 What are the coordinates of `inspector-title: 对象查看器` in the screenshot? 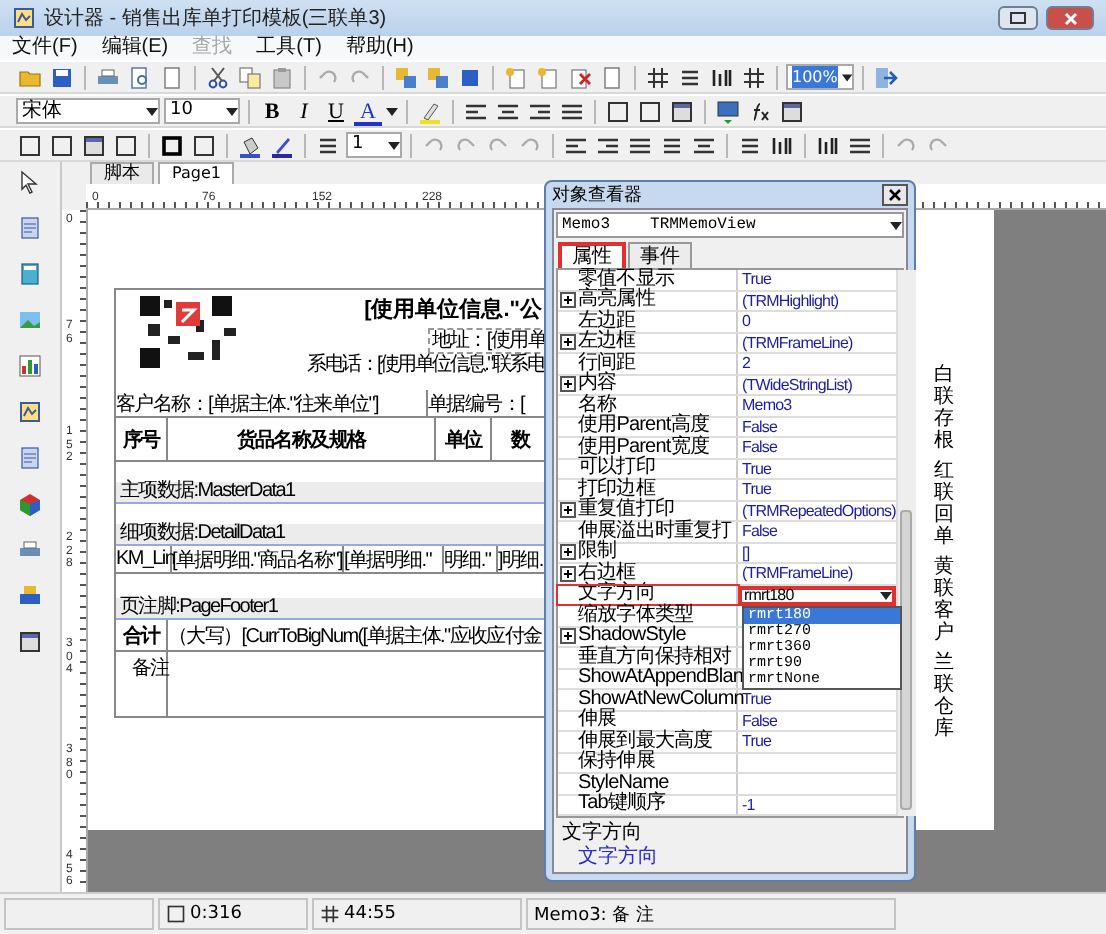 It's located at (597, 195).